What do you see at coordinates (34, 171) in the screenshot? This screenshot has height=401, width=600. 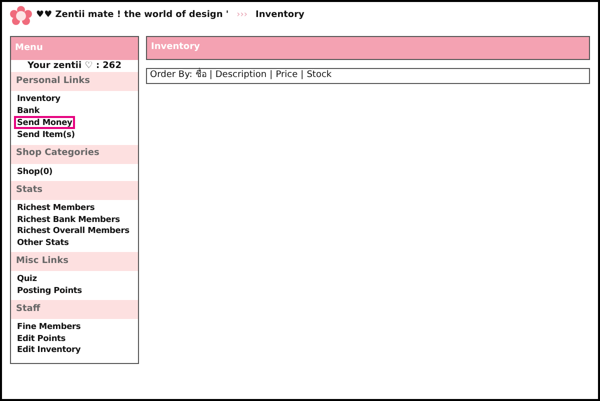 I see `sidebar-link: Shop(0)` at bounding box center [34, 171].